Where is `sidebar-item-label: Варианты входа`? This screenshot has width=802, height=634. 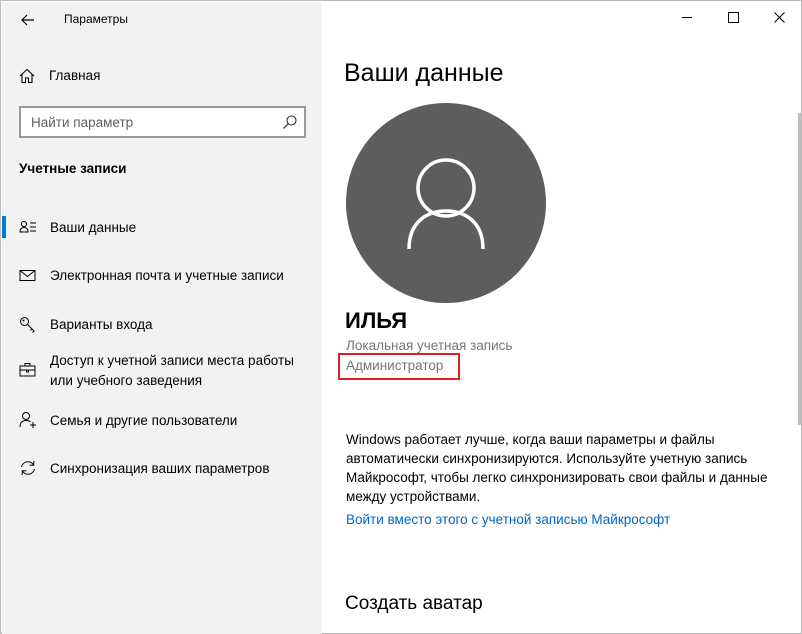
sidebar-item-label: Варианты входа is located at coordinates (101, 324).